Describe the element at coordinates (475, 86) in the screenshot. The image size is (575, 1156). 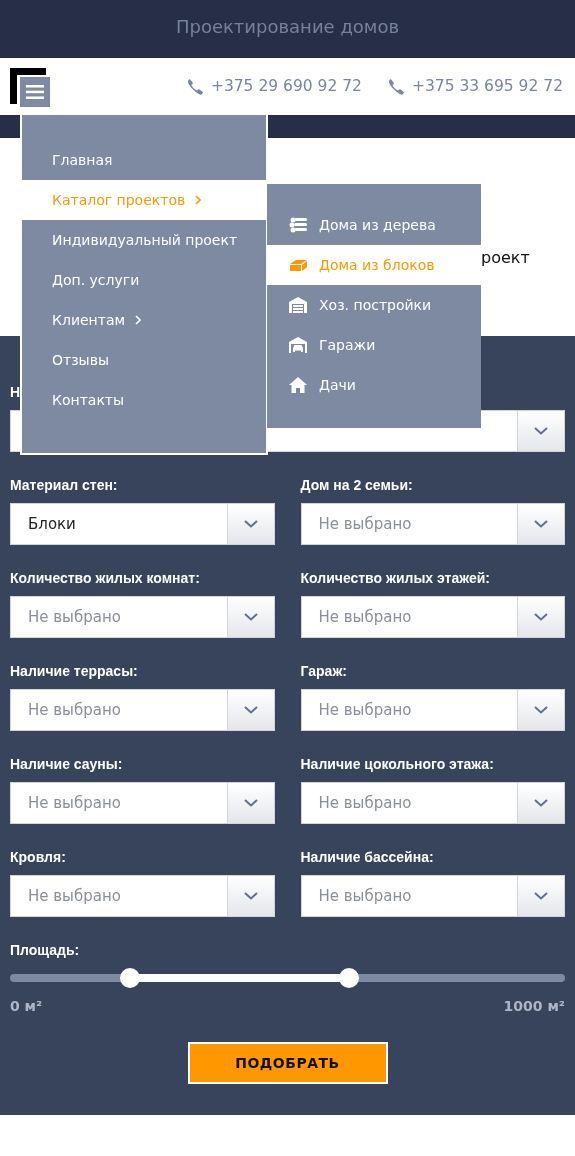
I see `phone-link: +375 33 695 92 72` at that location.